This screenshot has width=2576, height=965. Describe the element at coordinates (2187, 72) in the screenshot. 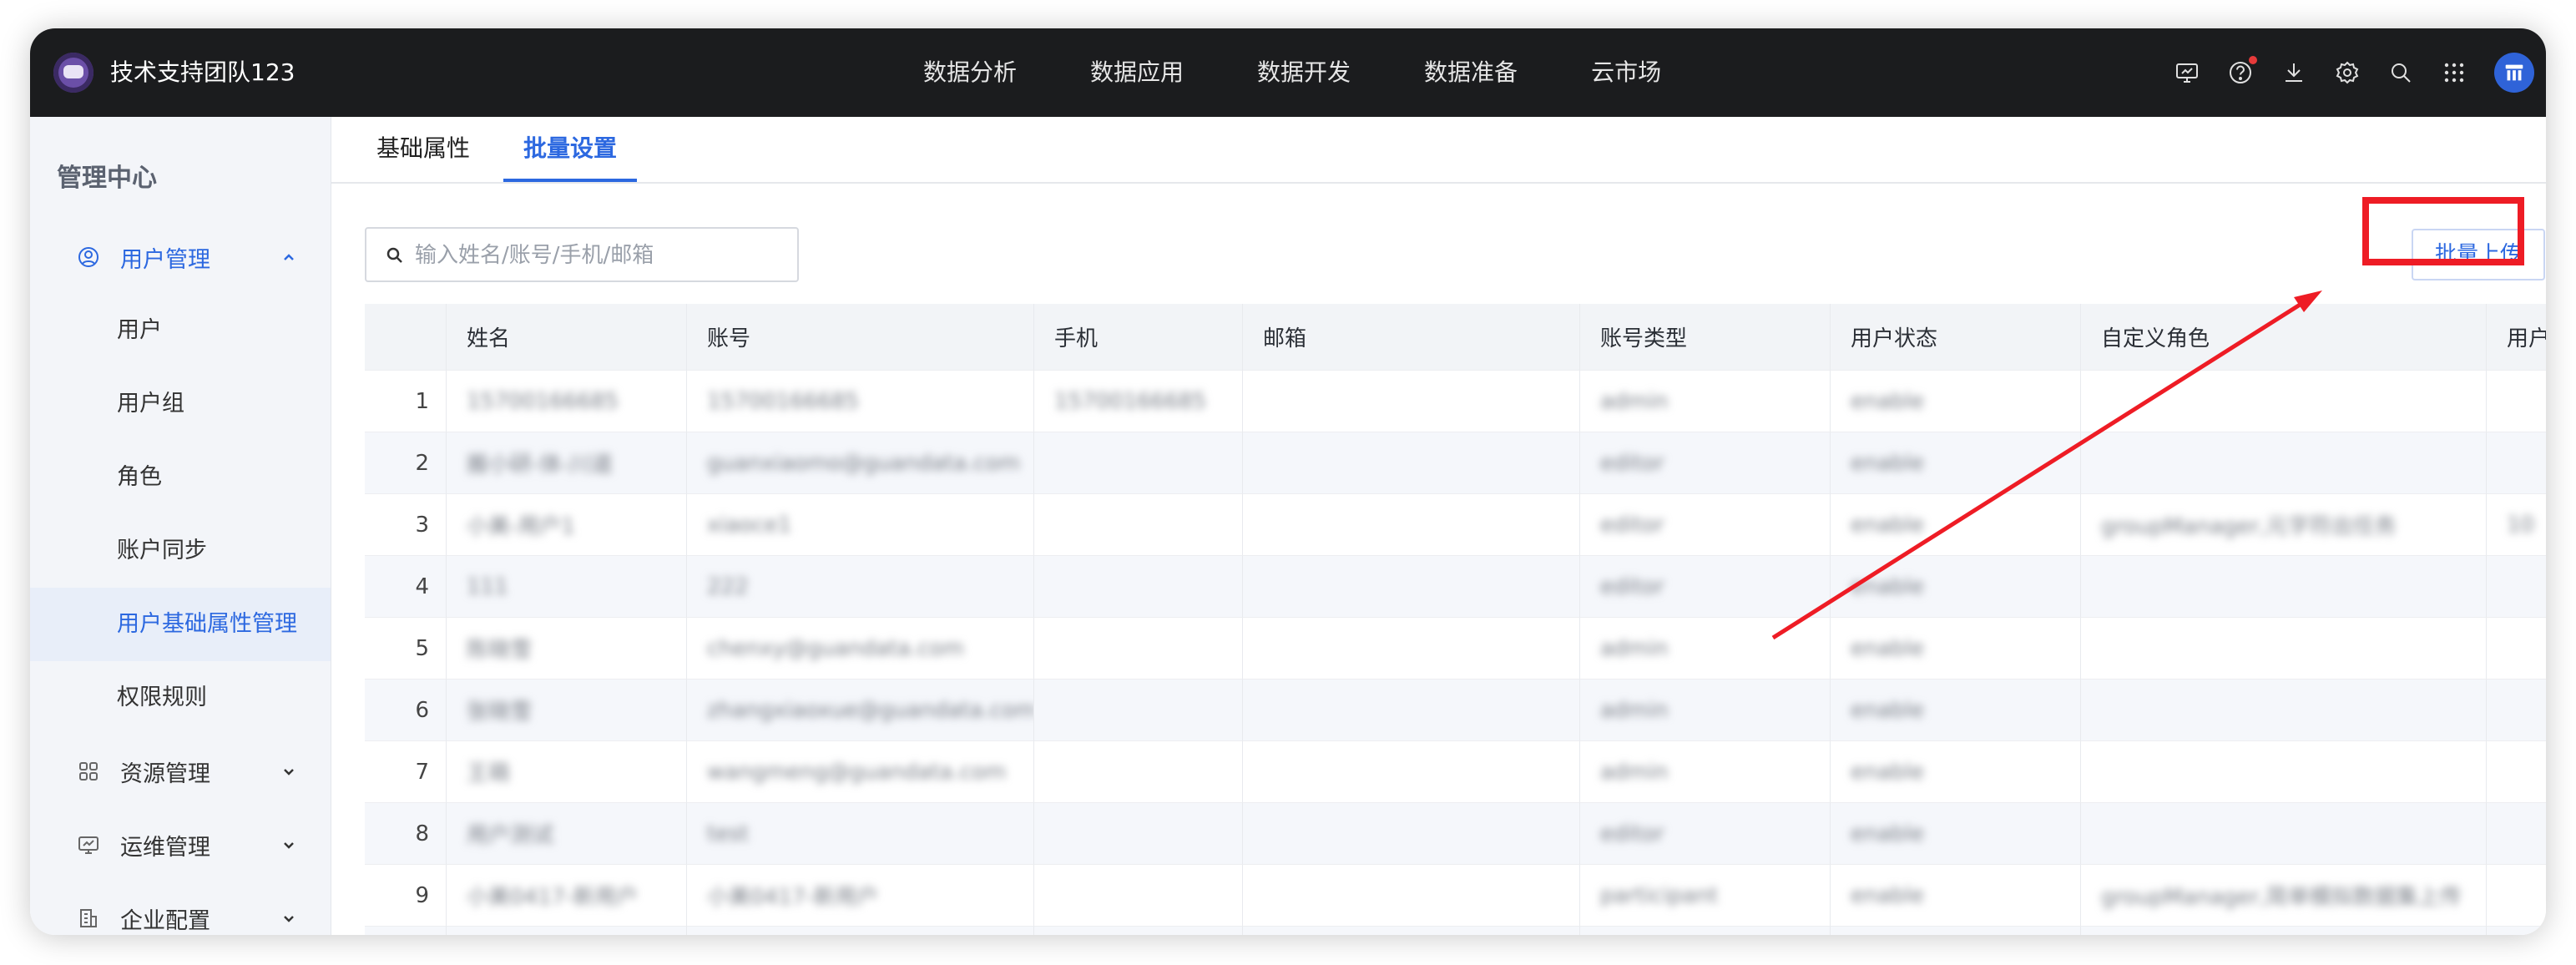

I see `monitor-icon` at that location.